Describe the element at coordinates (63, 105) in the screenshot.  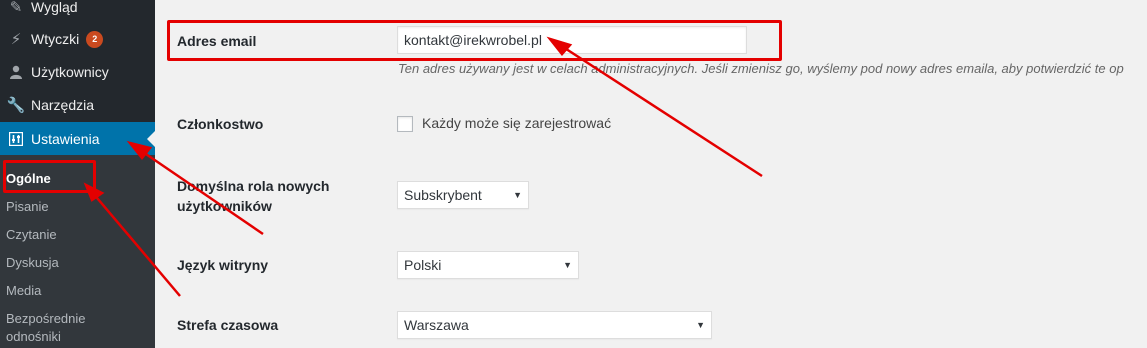
I see `menu-label: Narzędzia` at that location.